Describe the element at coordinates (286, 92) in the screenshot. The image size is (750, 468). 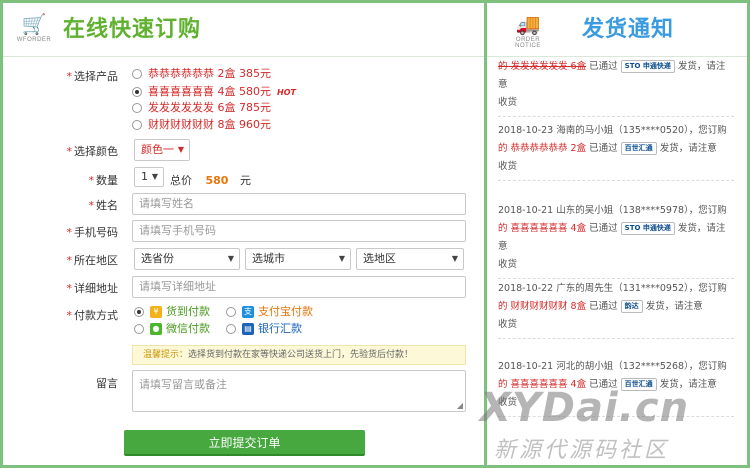
I see `hot-badge-icon: HOT` at that location.